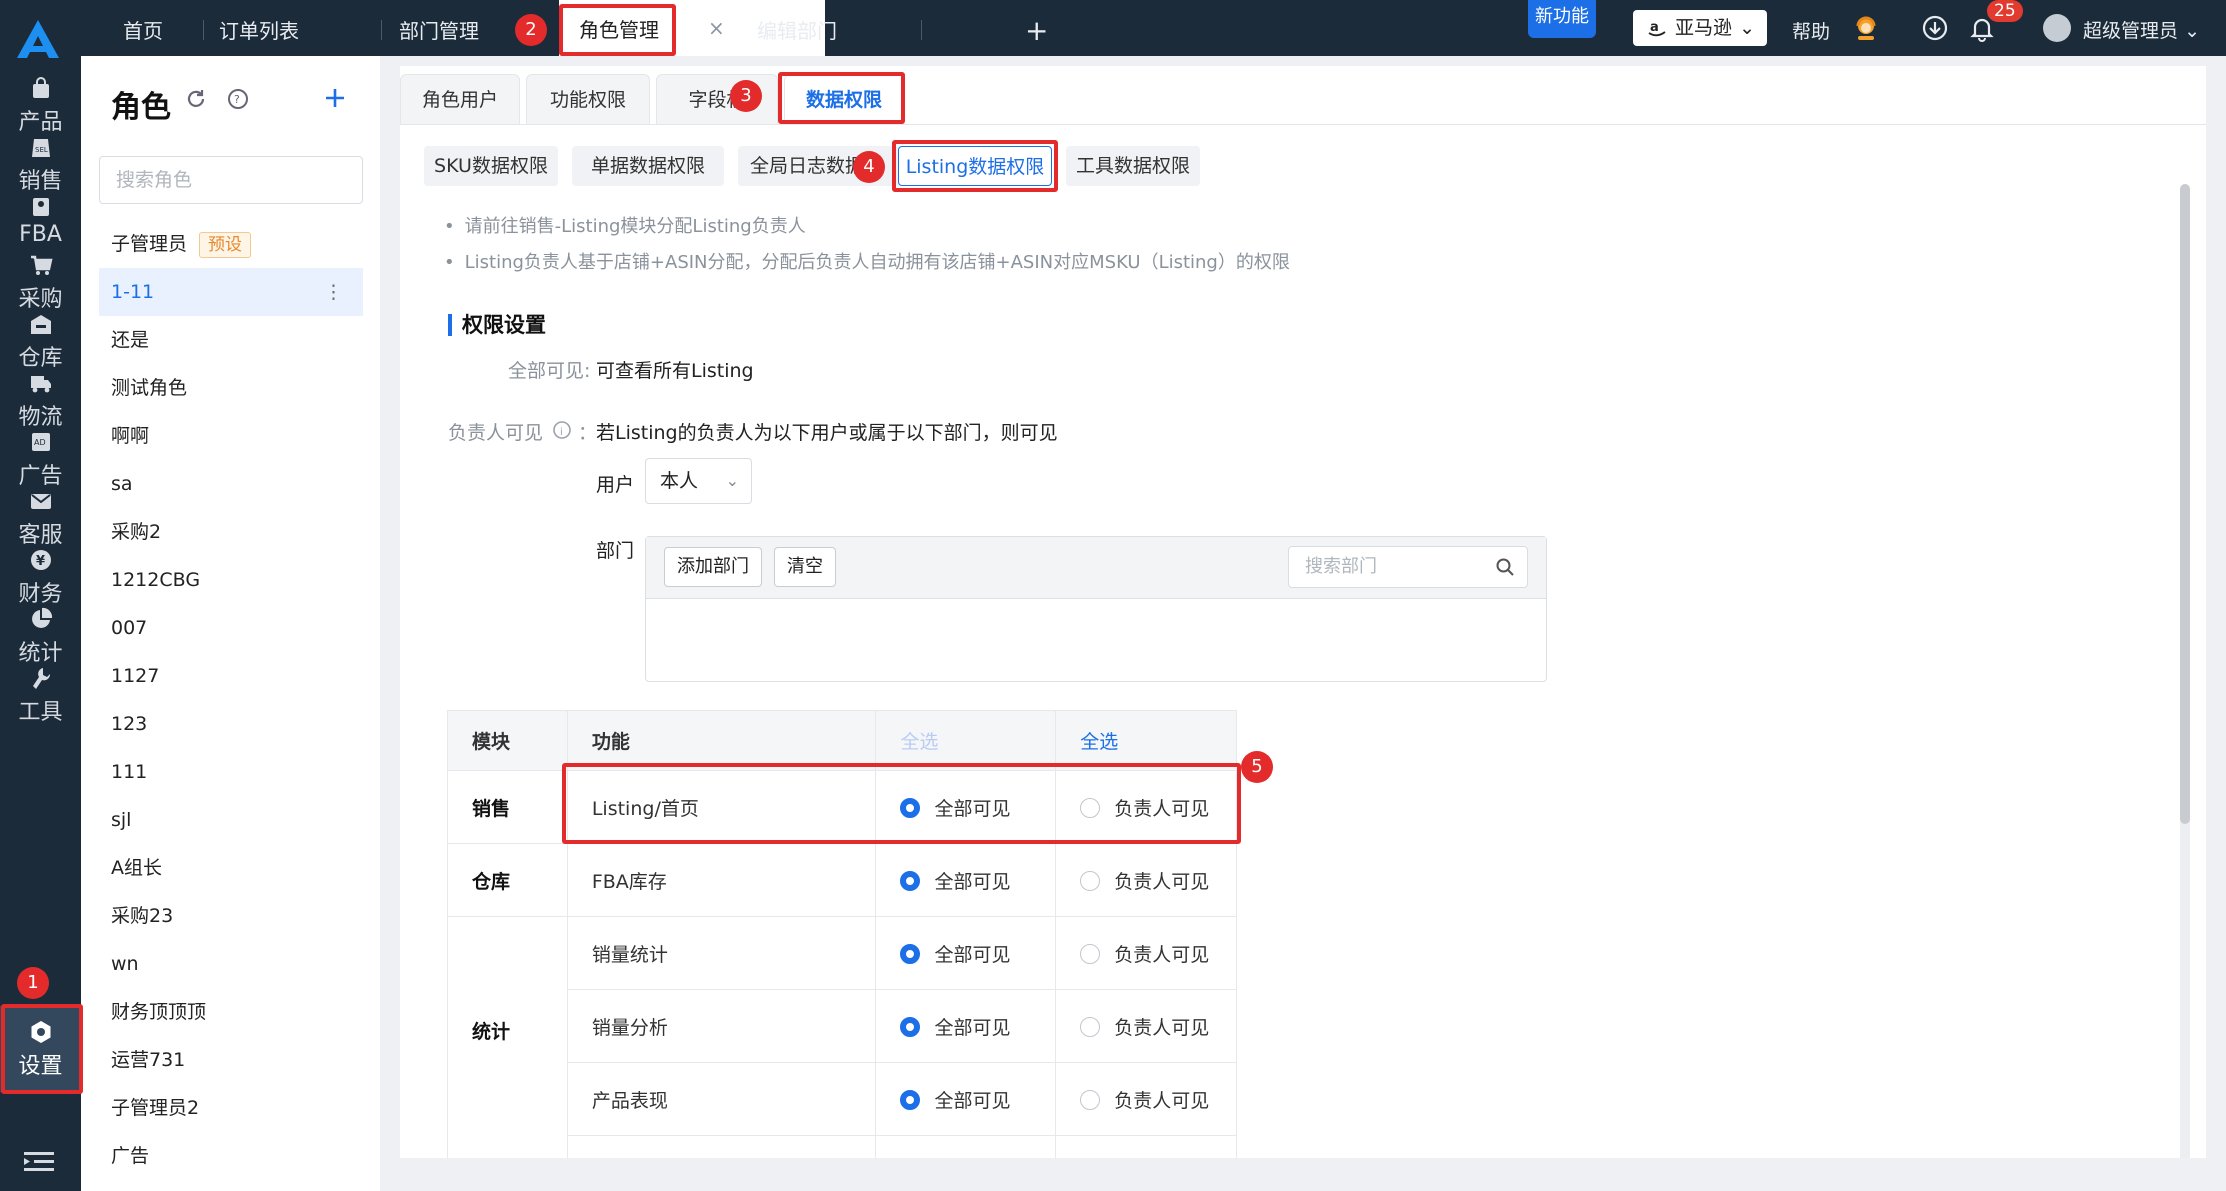  What do you see at coordinates (675, 371) in the screenshot?
I see `all-visible-text: 可查看所有Listing` at bounding box center [675, 371].